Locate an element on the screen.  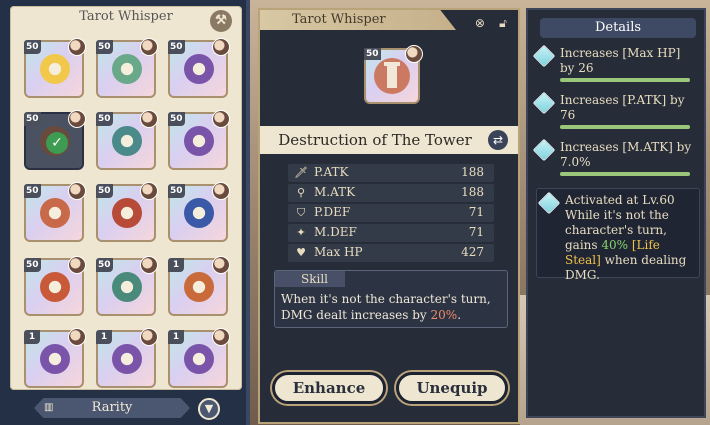
lock-icon: 🔓︎ is located at coordinates (503, 23).